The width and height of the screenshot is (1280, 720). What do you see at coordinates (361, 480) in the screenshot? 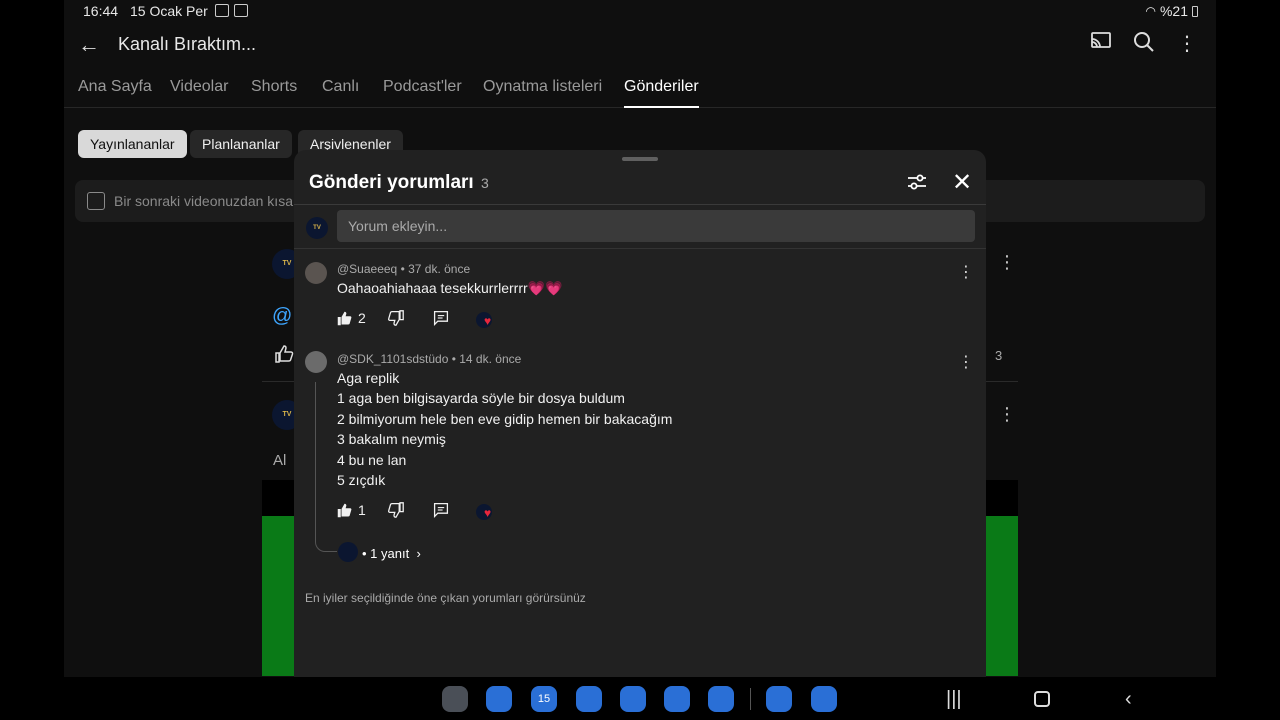
I see `comment-line: 5 zıçdık` at bounding box center [361, 480].